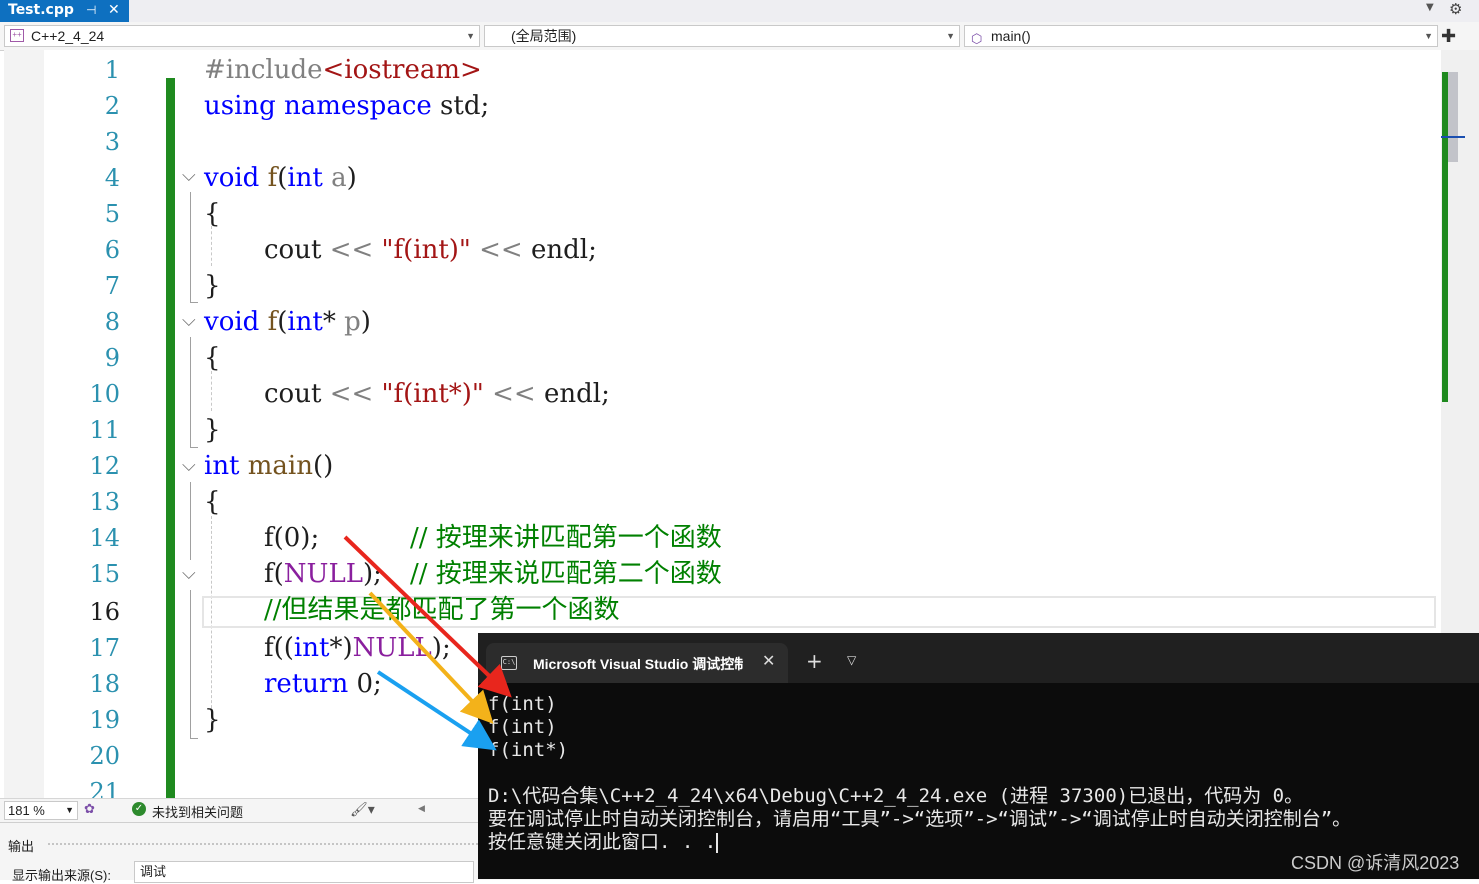 The height and width of the screenshot is (884, 1479). What do you see at coordinates (430, 250) in the screenshot?
I see `code-line-6: cout << "f(int)" << endl;` at bounding box center [430, 250].